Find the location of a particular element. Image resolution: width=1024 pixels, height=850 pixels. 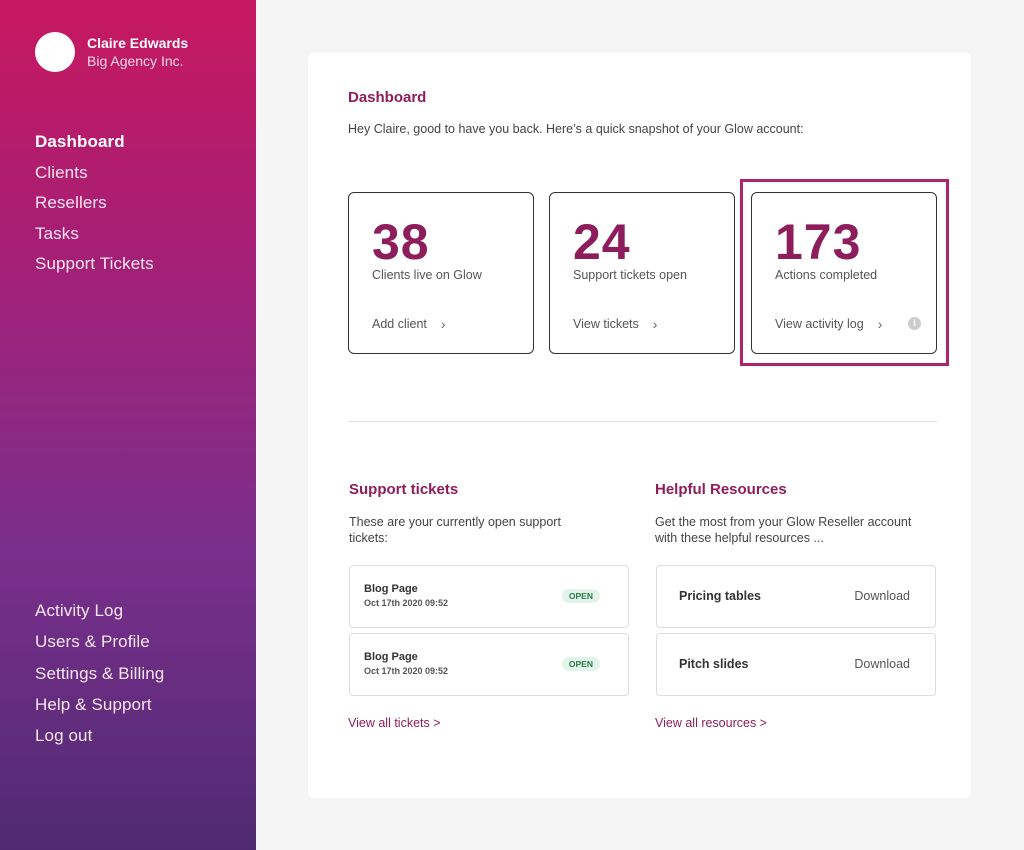

user-name: Claire Edwards is located at coordinates (138, 43).